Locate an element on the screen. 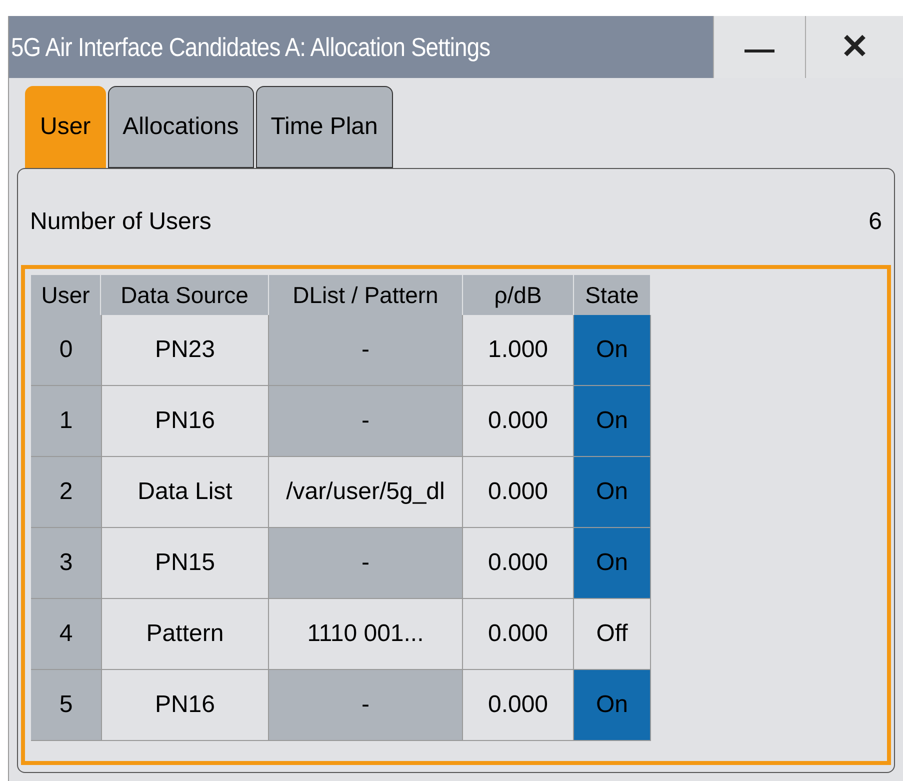  row-number: 0 is located at coordinates (66, 350).